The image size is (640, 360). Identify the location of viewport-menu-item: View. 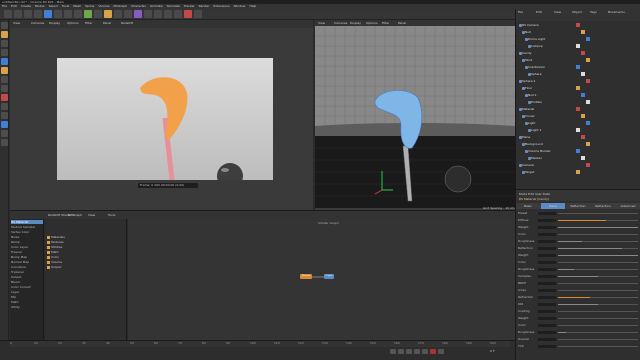
(16, 23).